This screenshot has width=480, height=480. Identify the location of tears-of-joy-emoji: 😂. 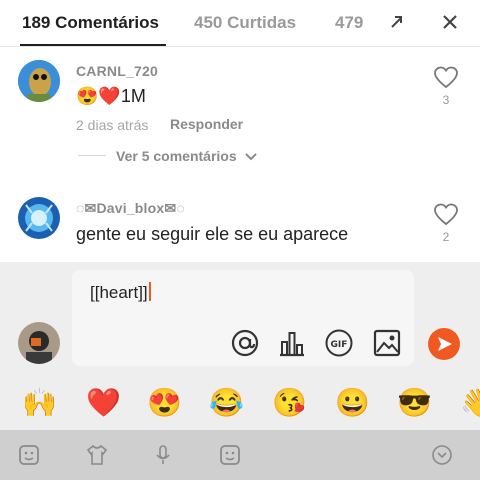
(226, 403).